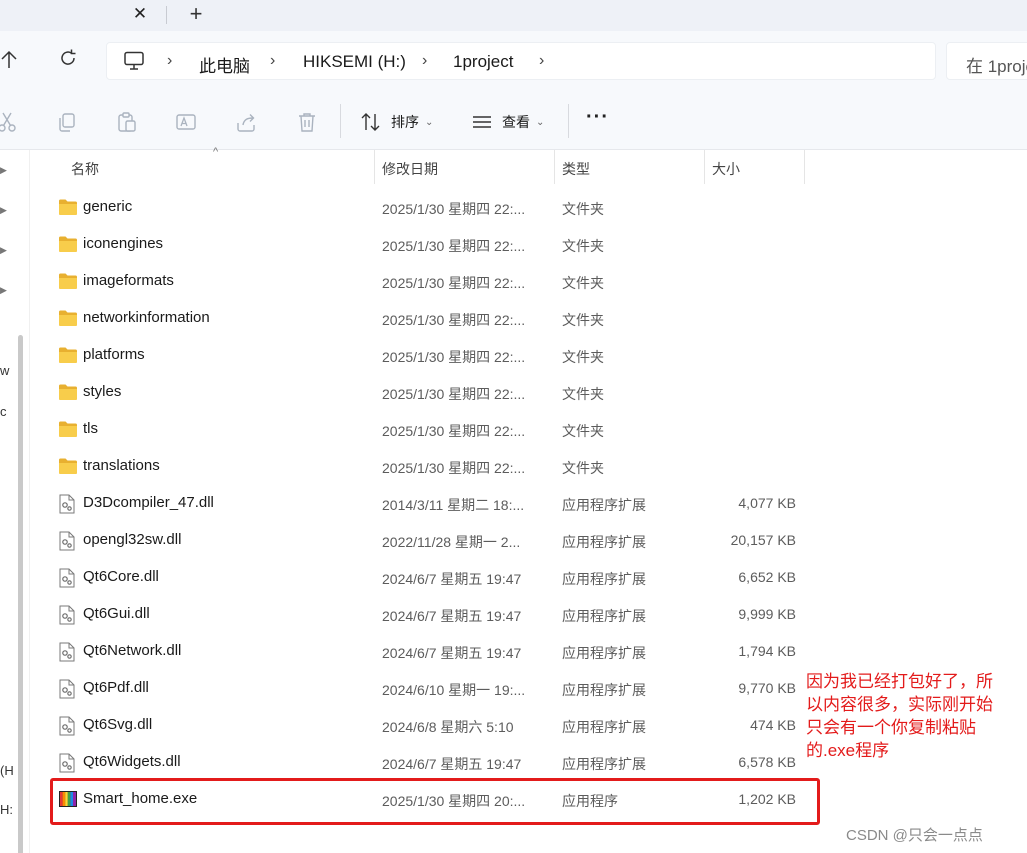 This screenshot has width=1027, height=853. Describe the element at coordinates (9, 122) in the screenshot. I see `cut-icon` at that location.